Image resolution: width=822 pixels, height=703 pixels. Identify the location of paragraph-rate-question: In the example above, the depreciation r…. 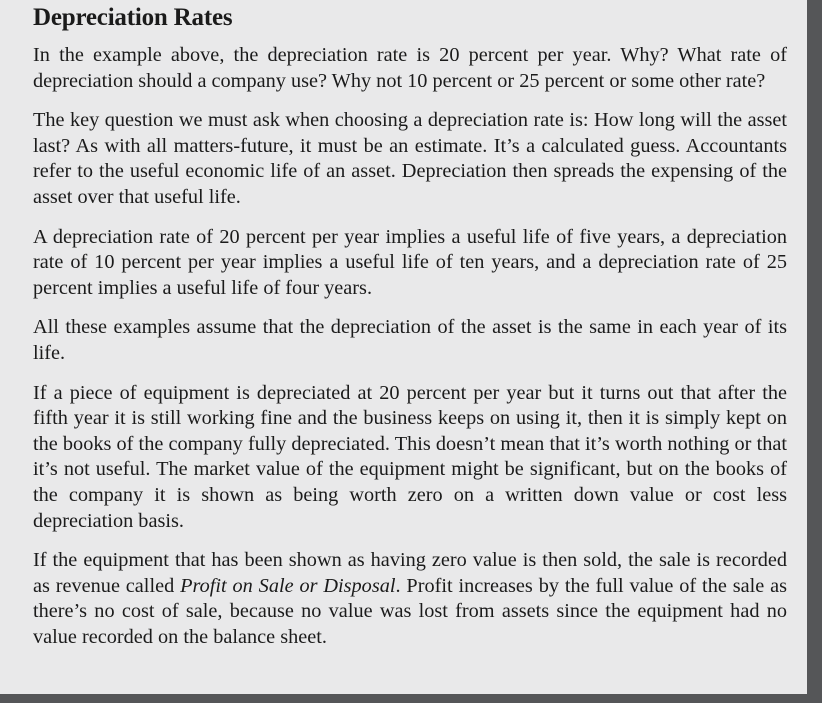
(410, 68).